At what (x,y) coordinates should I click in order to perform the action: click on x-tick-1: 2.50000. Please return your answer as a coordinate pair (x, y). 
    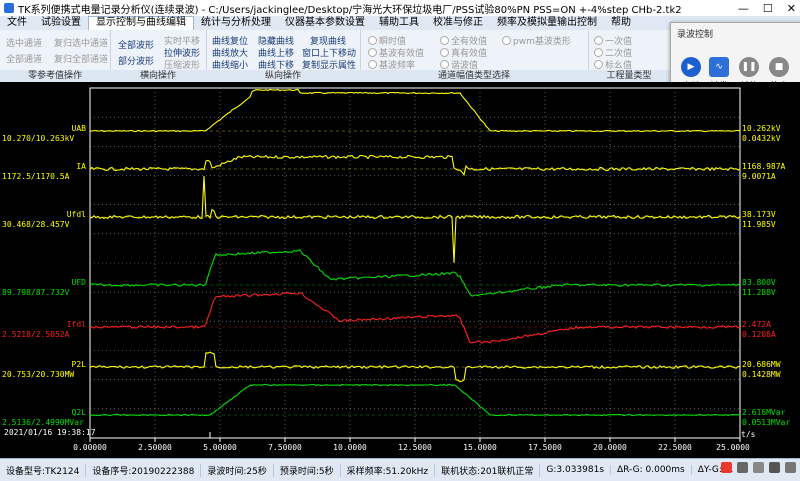
    Looking at the image, I should click on (155, 447).